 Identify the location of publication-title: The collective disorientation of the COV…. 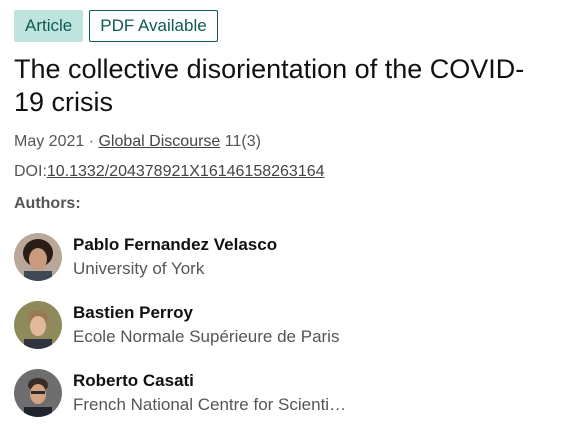
(279, 86).